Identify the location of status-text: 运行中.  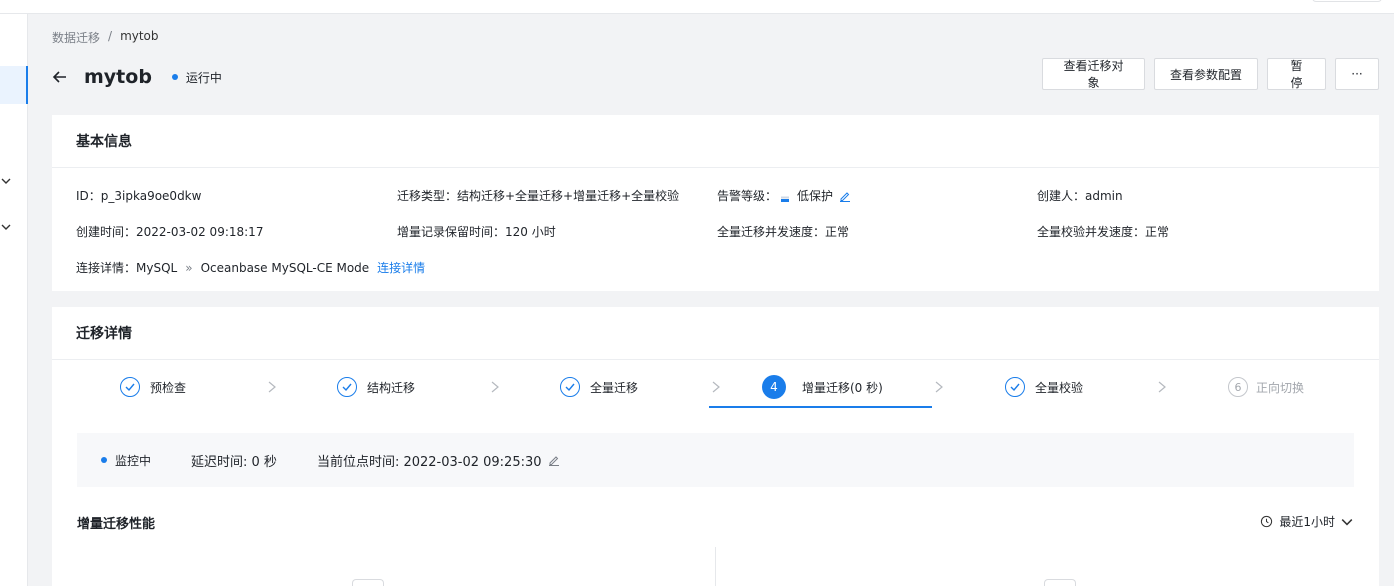
(203, 77).